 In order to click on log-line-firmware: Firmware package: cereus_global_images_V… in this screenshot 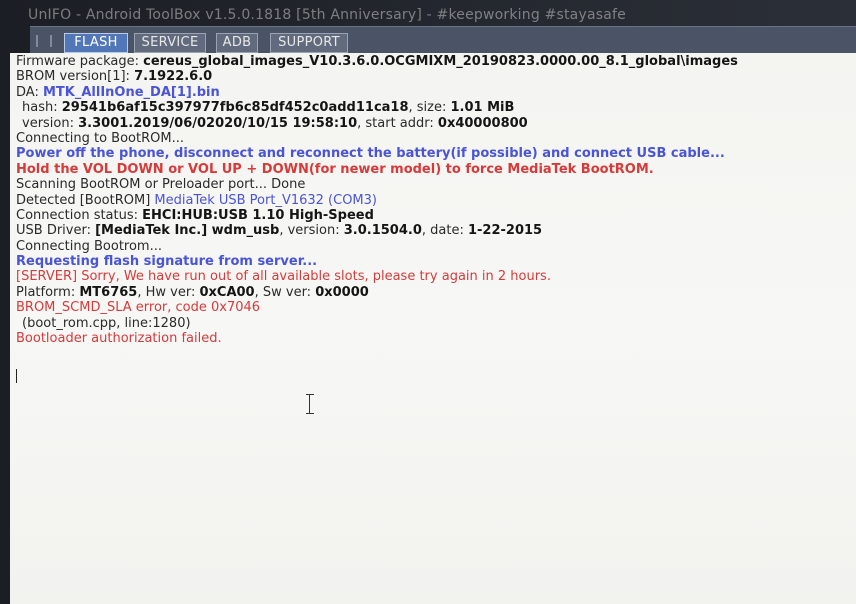, I will do `click(433, 61)`.